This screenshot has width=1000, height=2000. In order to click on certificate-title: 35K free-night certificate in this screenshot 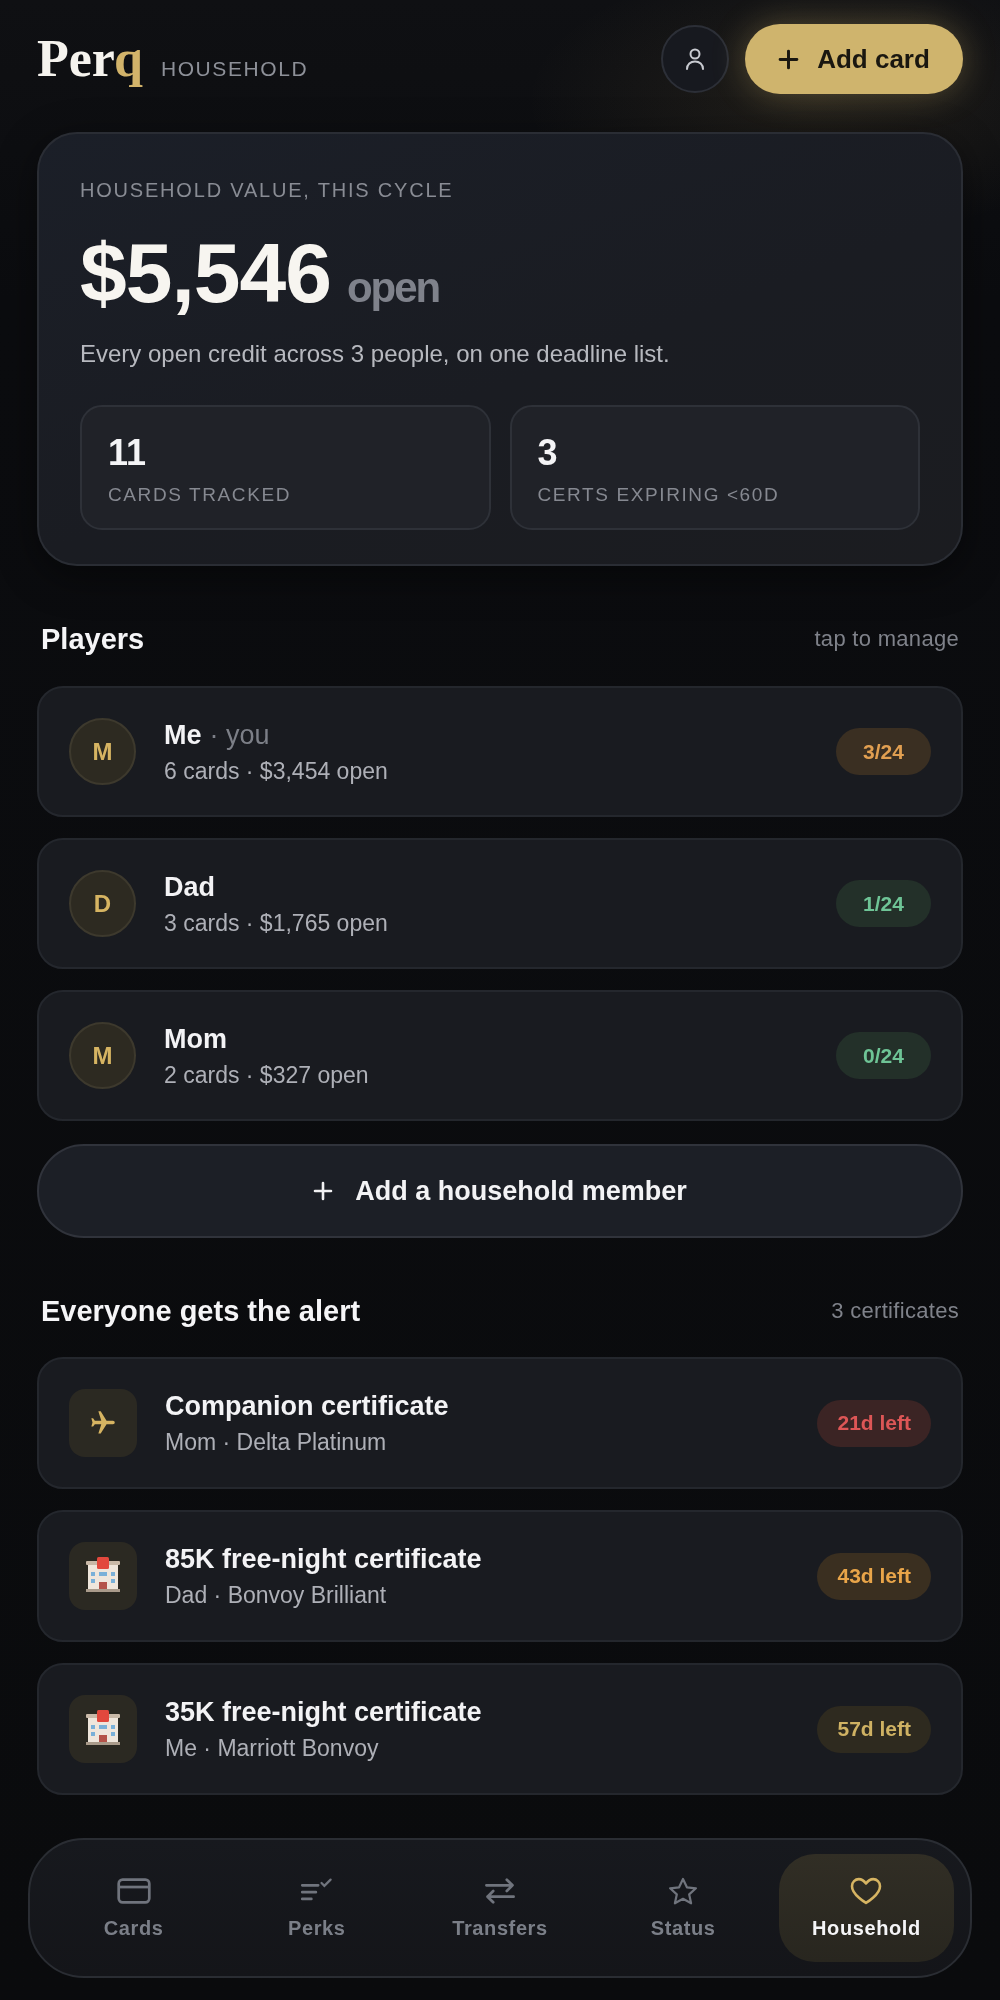, I will do `click(324, 1712)`.